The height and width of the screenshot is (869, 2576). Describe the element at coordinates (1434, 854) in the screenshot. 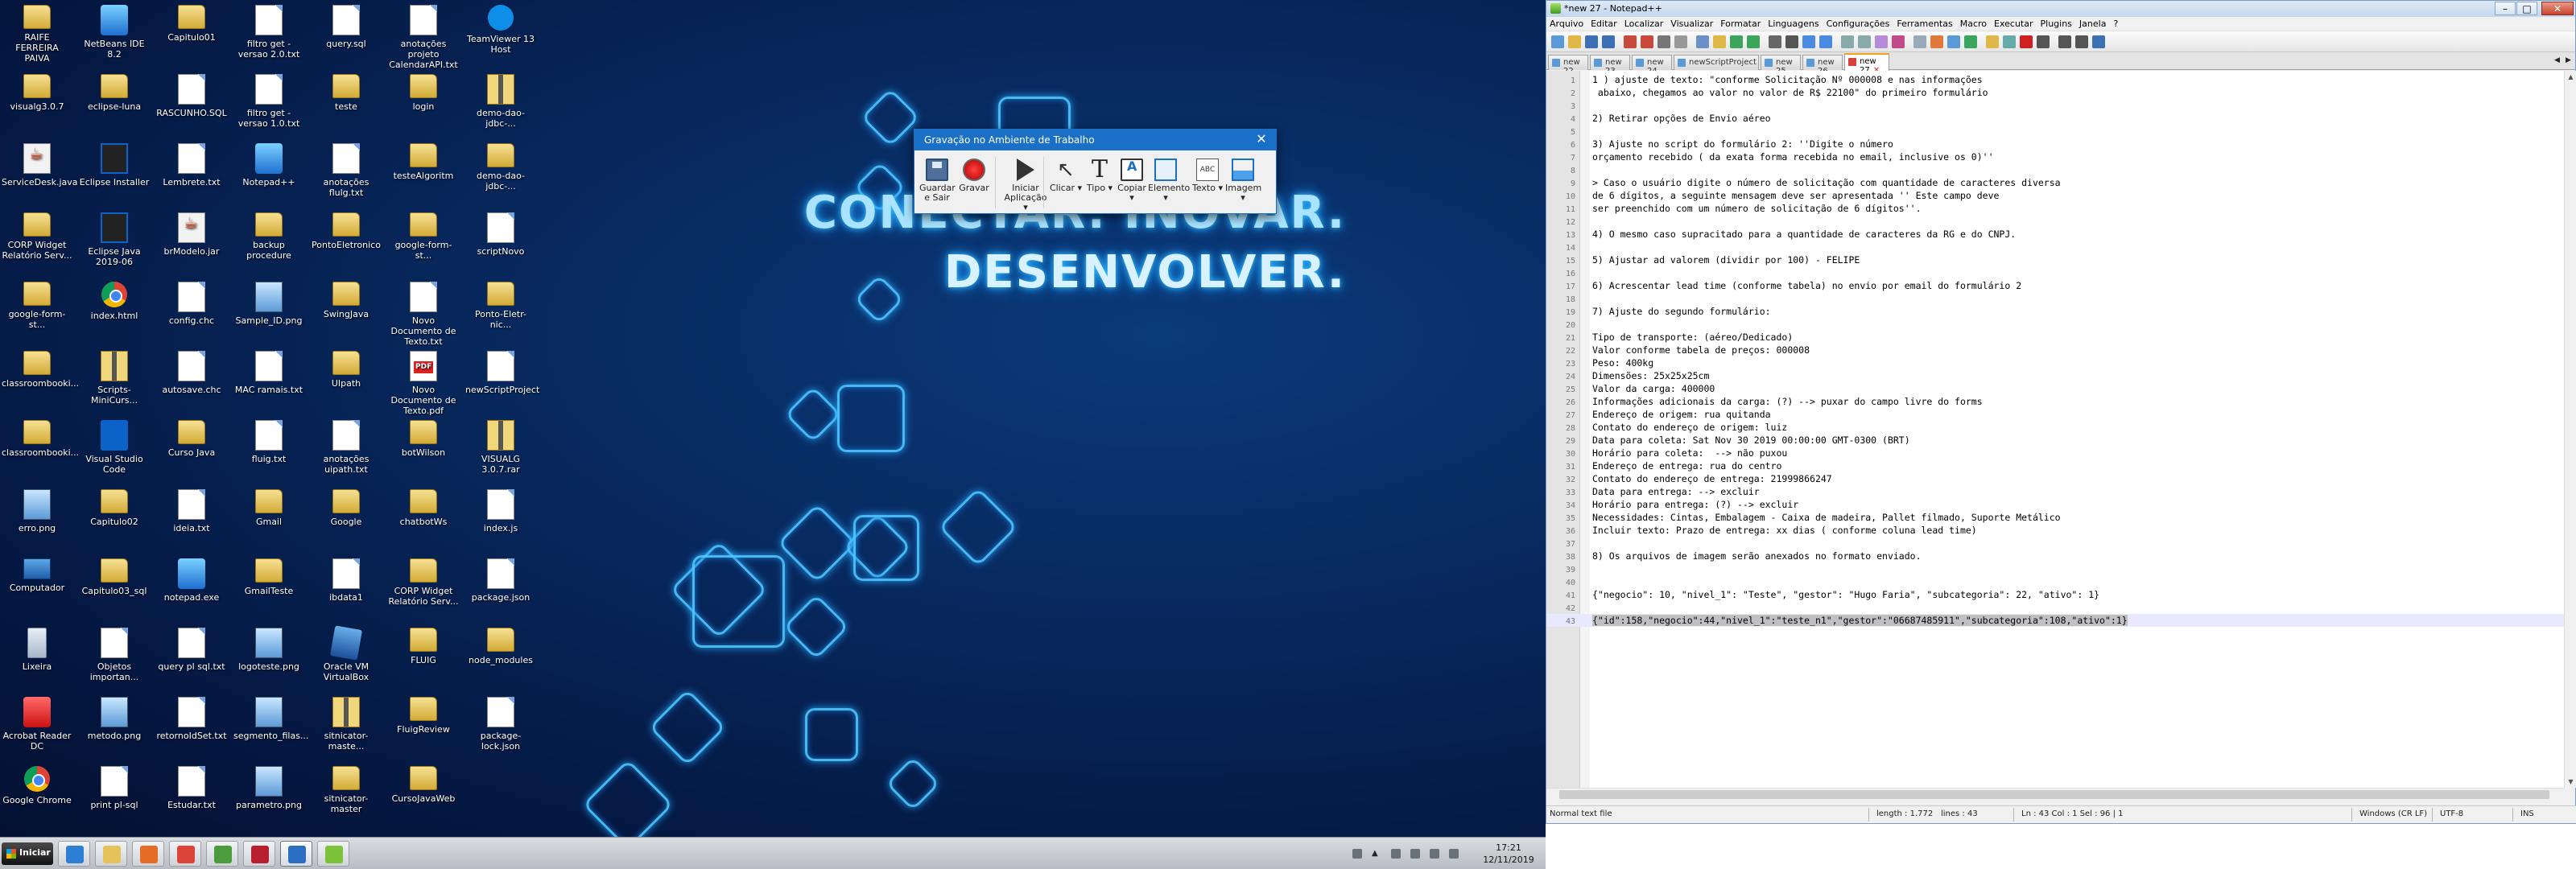

I see `volume-icon` at that location.